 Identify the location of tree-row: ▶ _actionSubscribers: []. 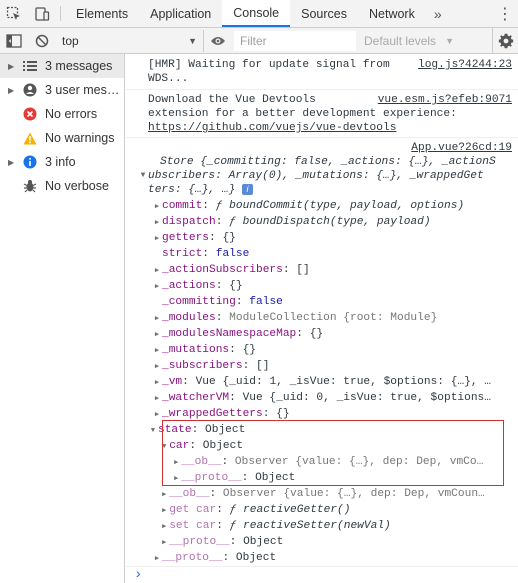
(330, 270).